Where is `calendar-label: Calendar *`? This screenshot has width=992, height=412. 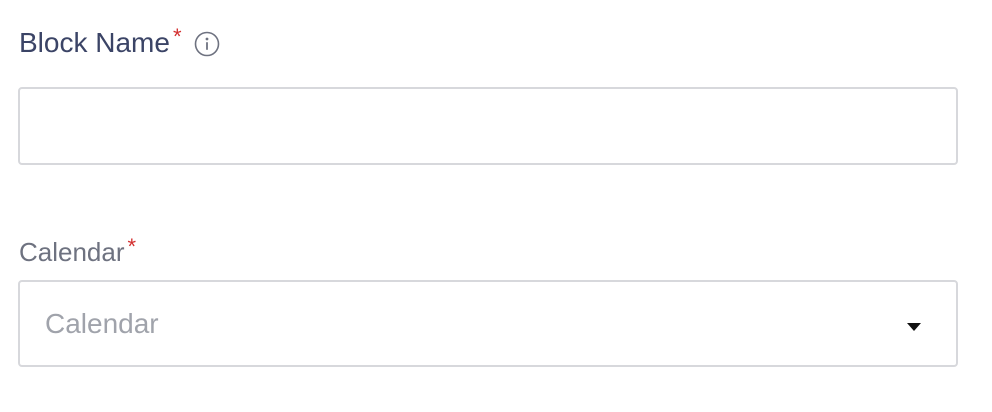 calendar-label: Calendar * is located at coordinates (77, 252).